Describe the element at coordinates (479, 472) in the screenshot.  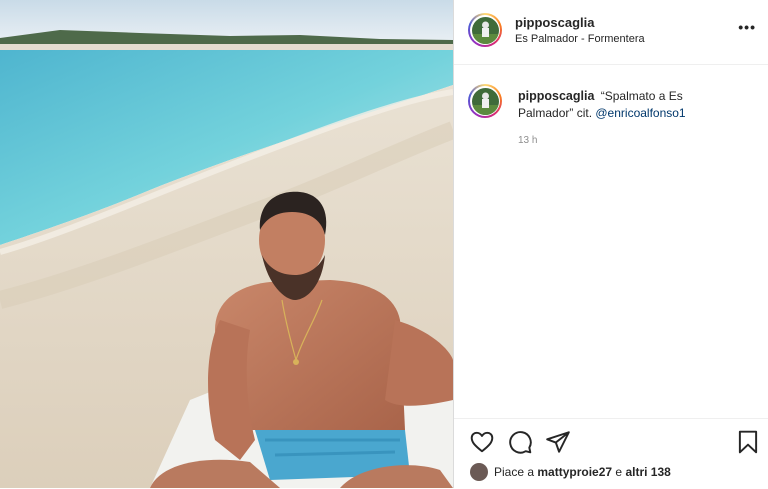
I see `liker-avatar` at that location.